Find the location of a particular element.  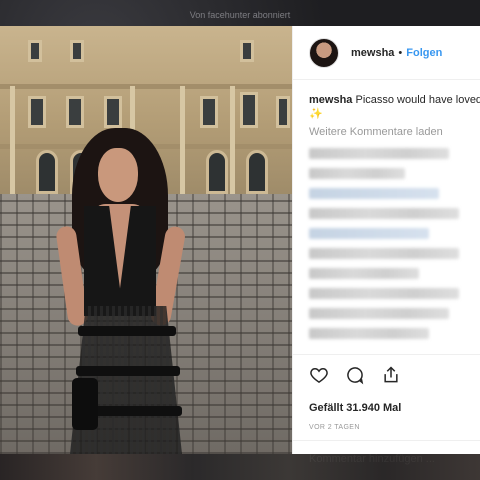

likes-count: Gefällt 31.940 Mal is located at coordinates (355, 408).